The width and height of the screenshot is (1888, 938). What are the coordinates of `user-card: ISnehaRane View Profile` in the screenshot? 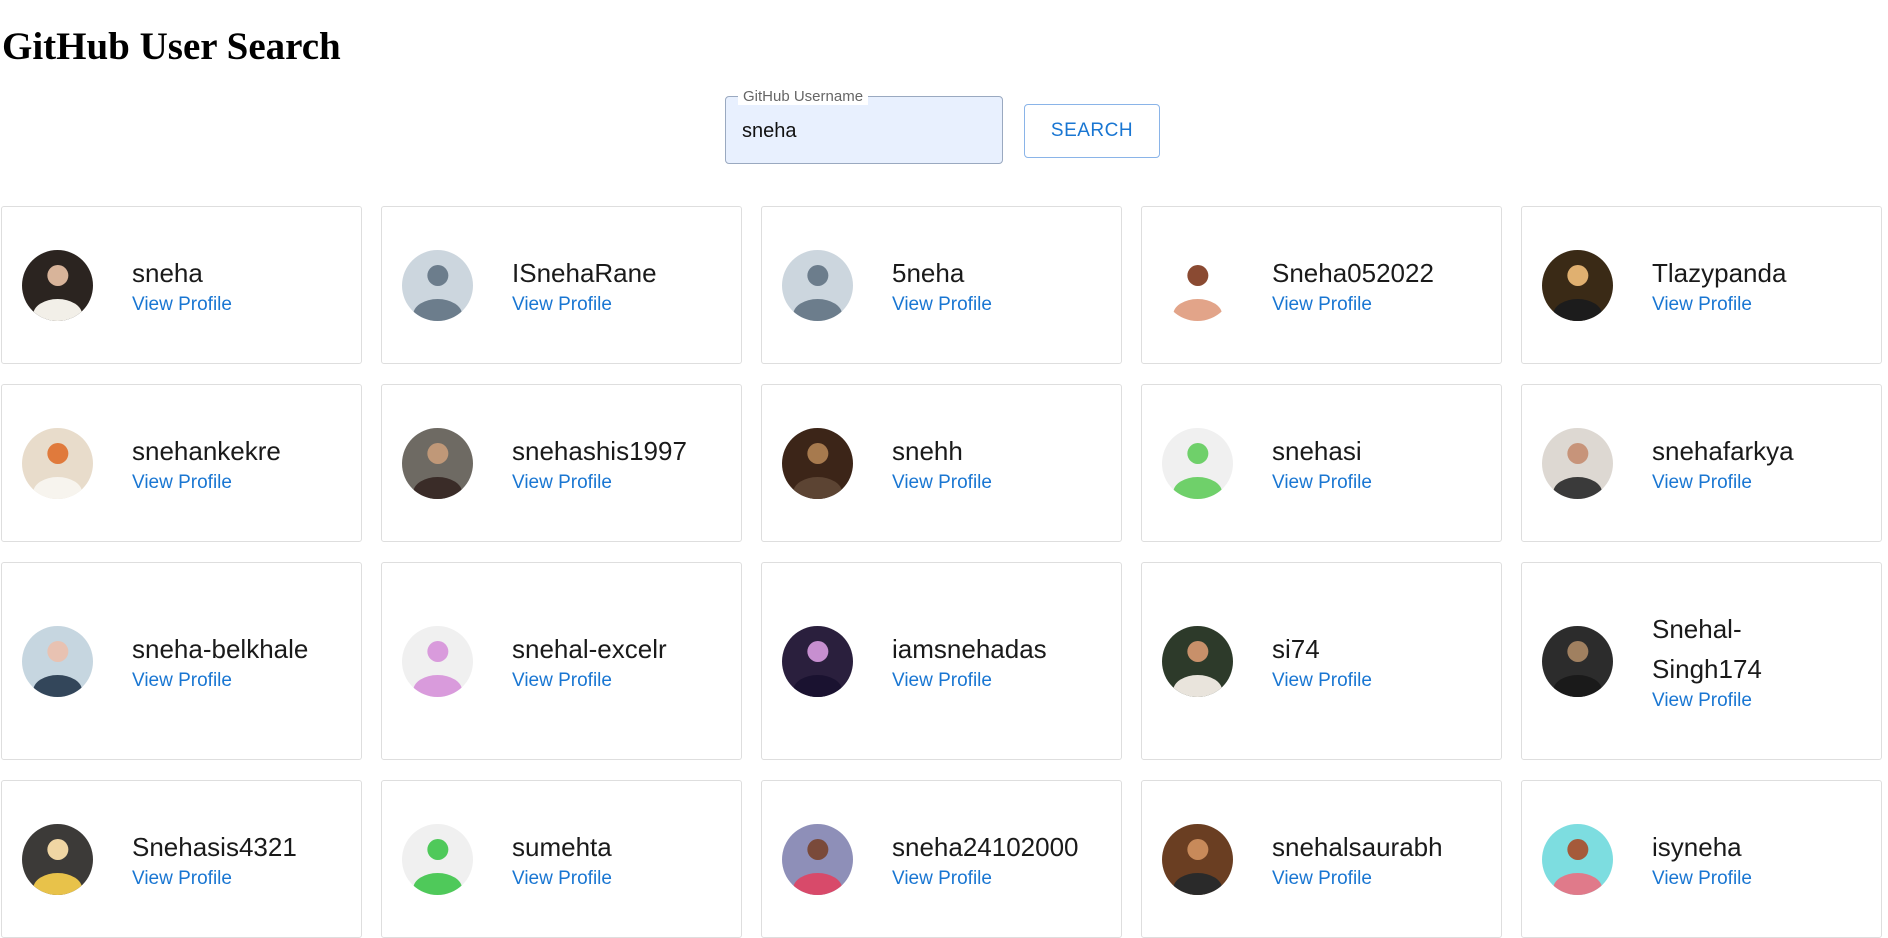 It's located at (561, 285).